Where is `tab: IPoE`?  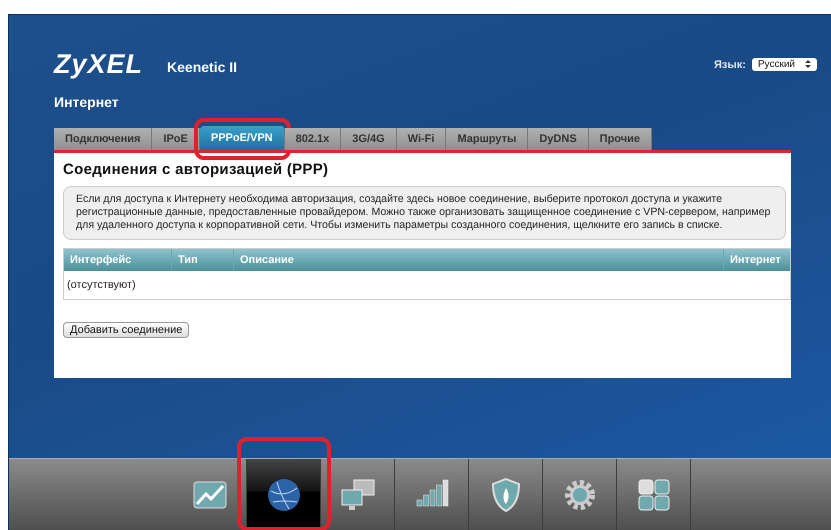
tab: IPoE is located at coordinates (176, 139).